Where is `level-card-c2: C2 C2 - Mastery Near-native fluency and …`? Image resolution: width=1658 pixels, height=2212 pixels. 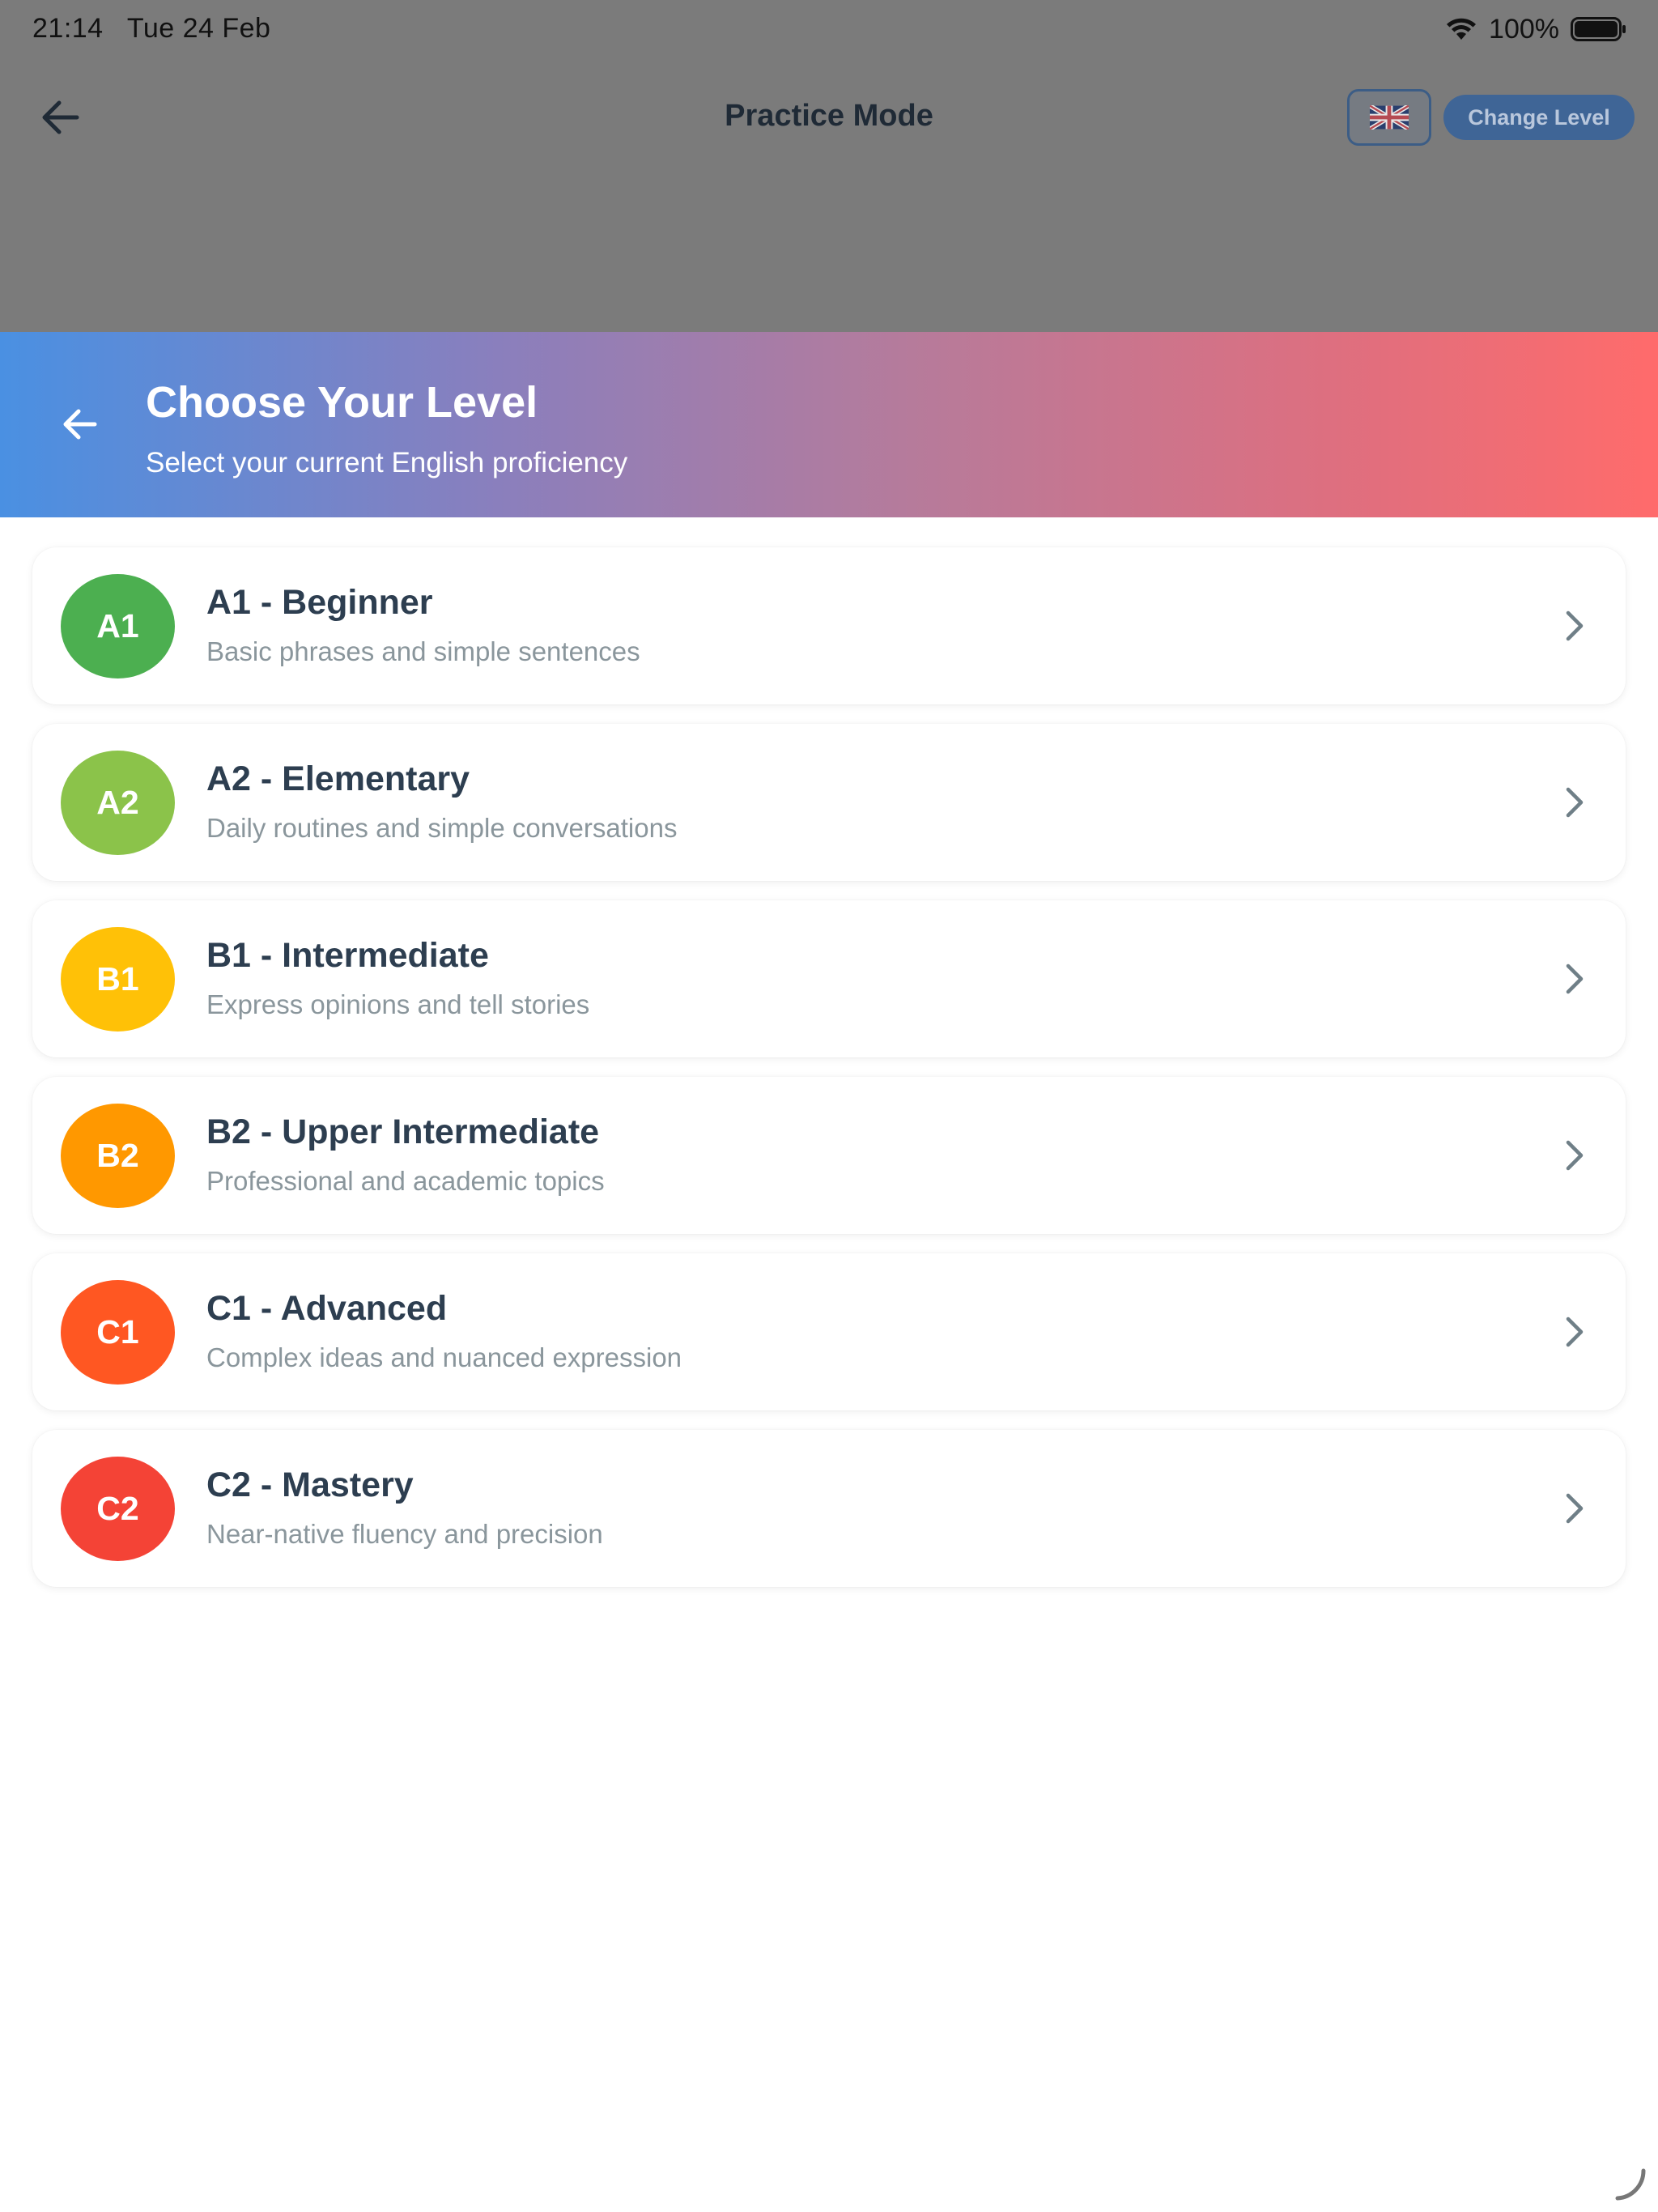 level-card-c2: C2 C2 - Mastery Near-native fluency and … is located at coordinates (829, 1508).